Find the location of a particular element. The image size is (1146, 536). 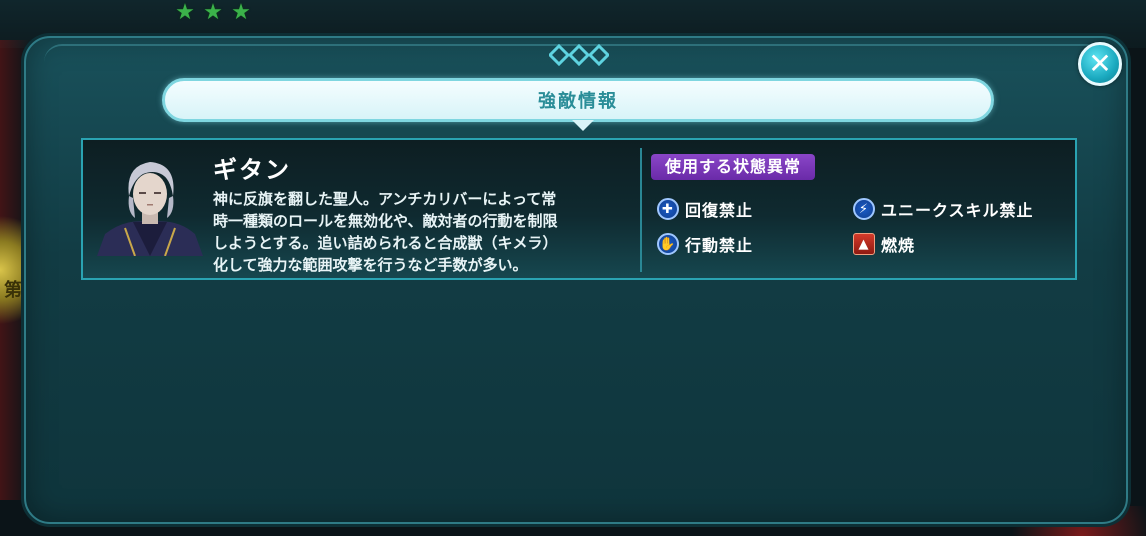

status-effect-unique-skill-ban: ⚡ ユニークスキル禁止 is located at coordinates (943, 209).